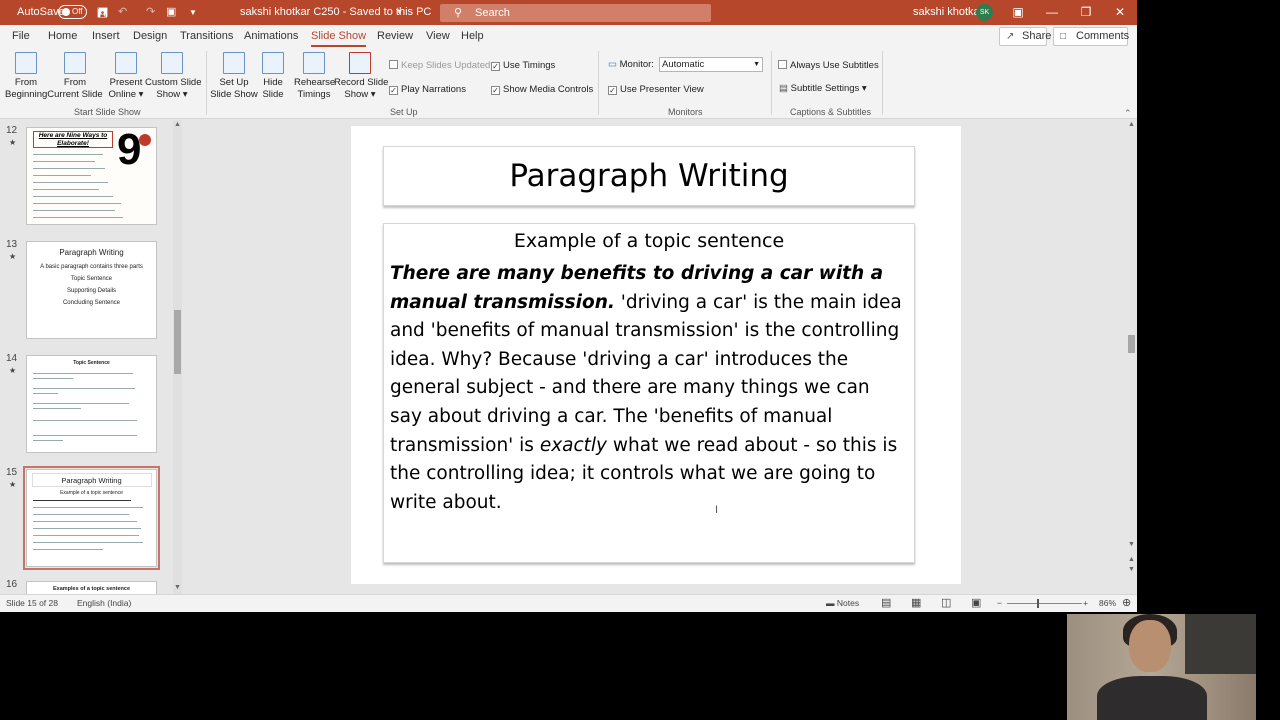 The height and width of the screenshot is (720, 1280). What do you see at coordinates (91, 587) in the screenshot?
I see `slide-thumbnail-16: Examples of a topic sentence` at bounding box center [91, 587].